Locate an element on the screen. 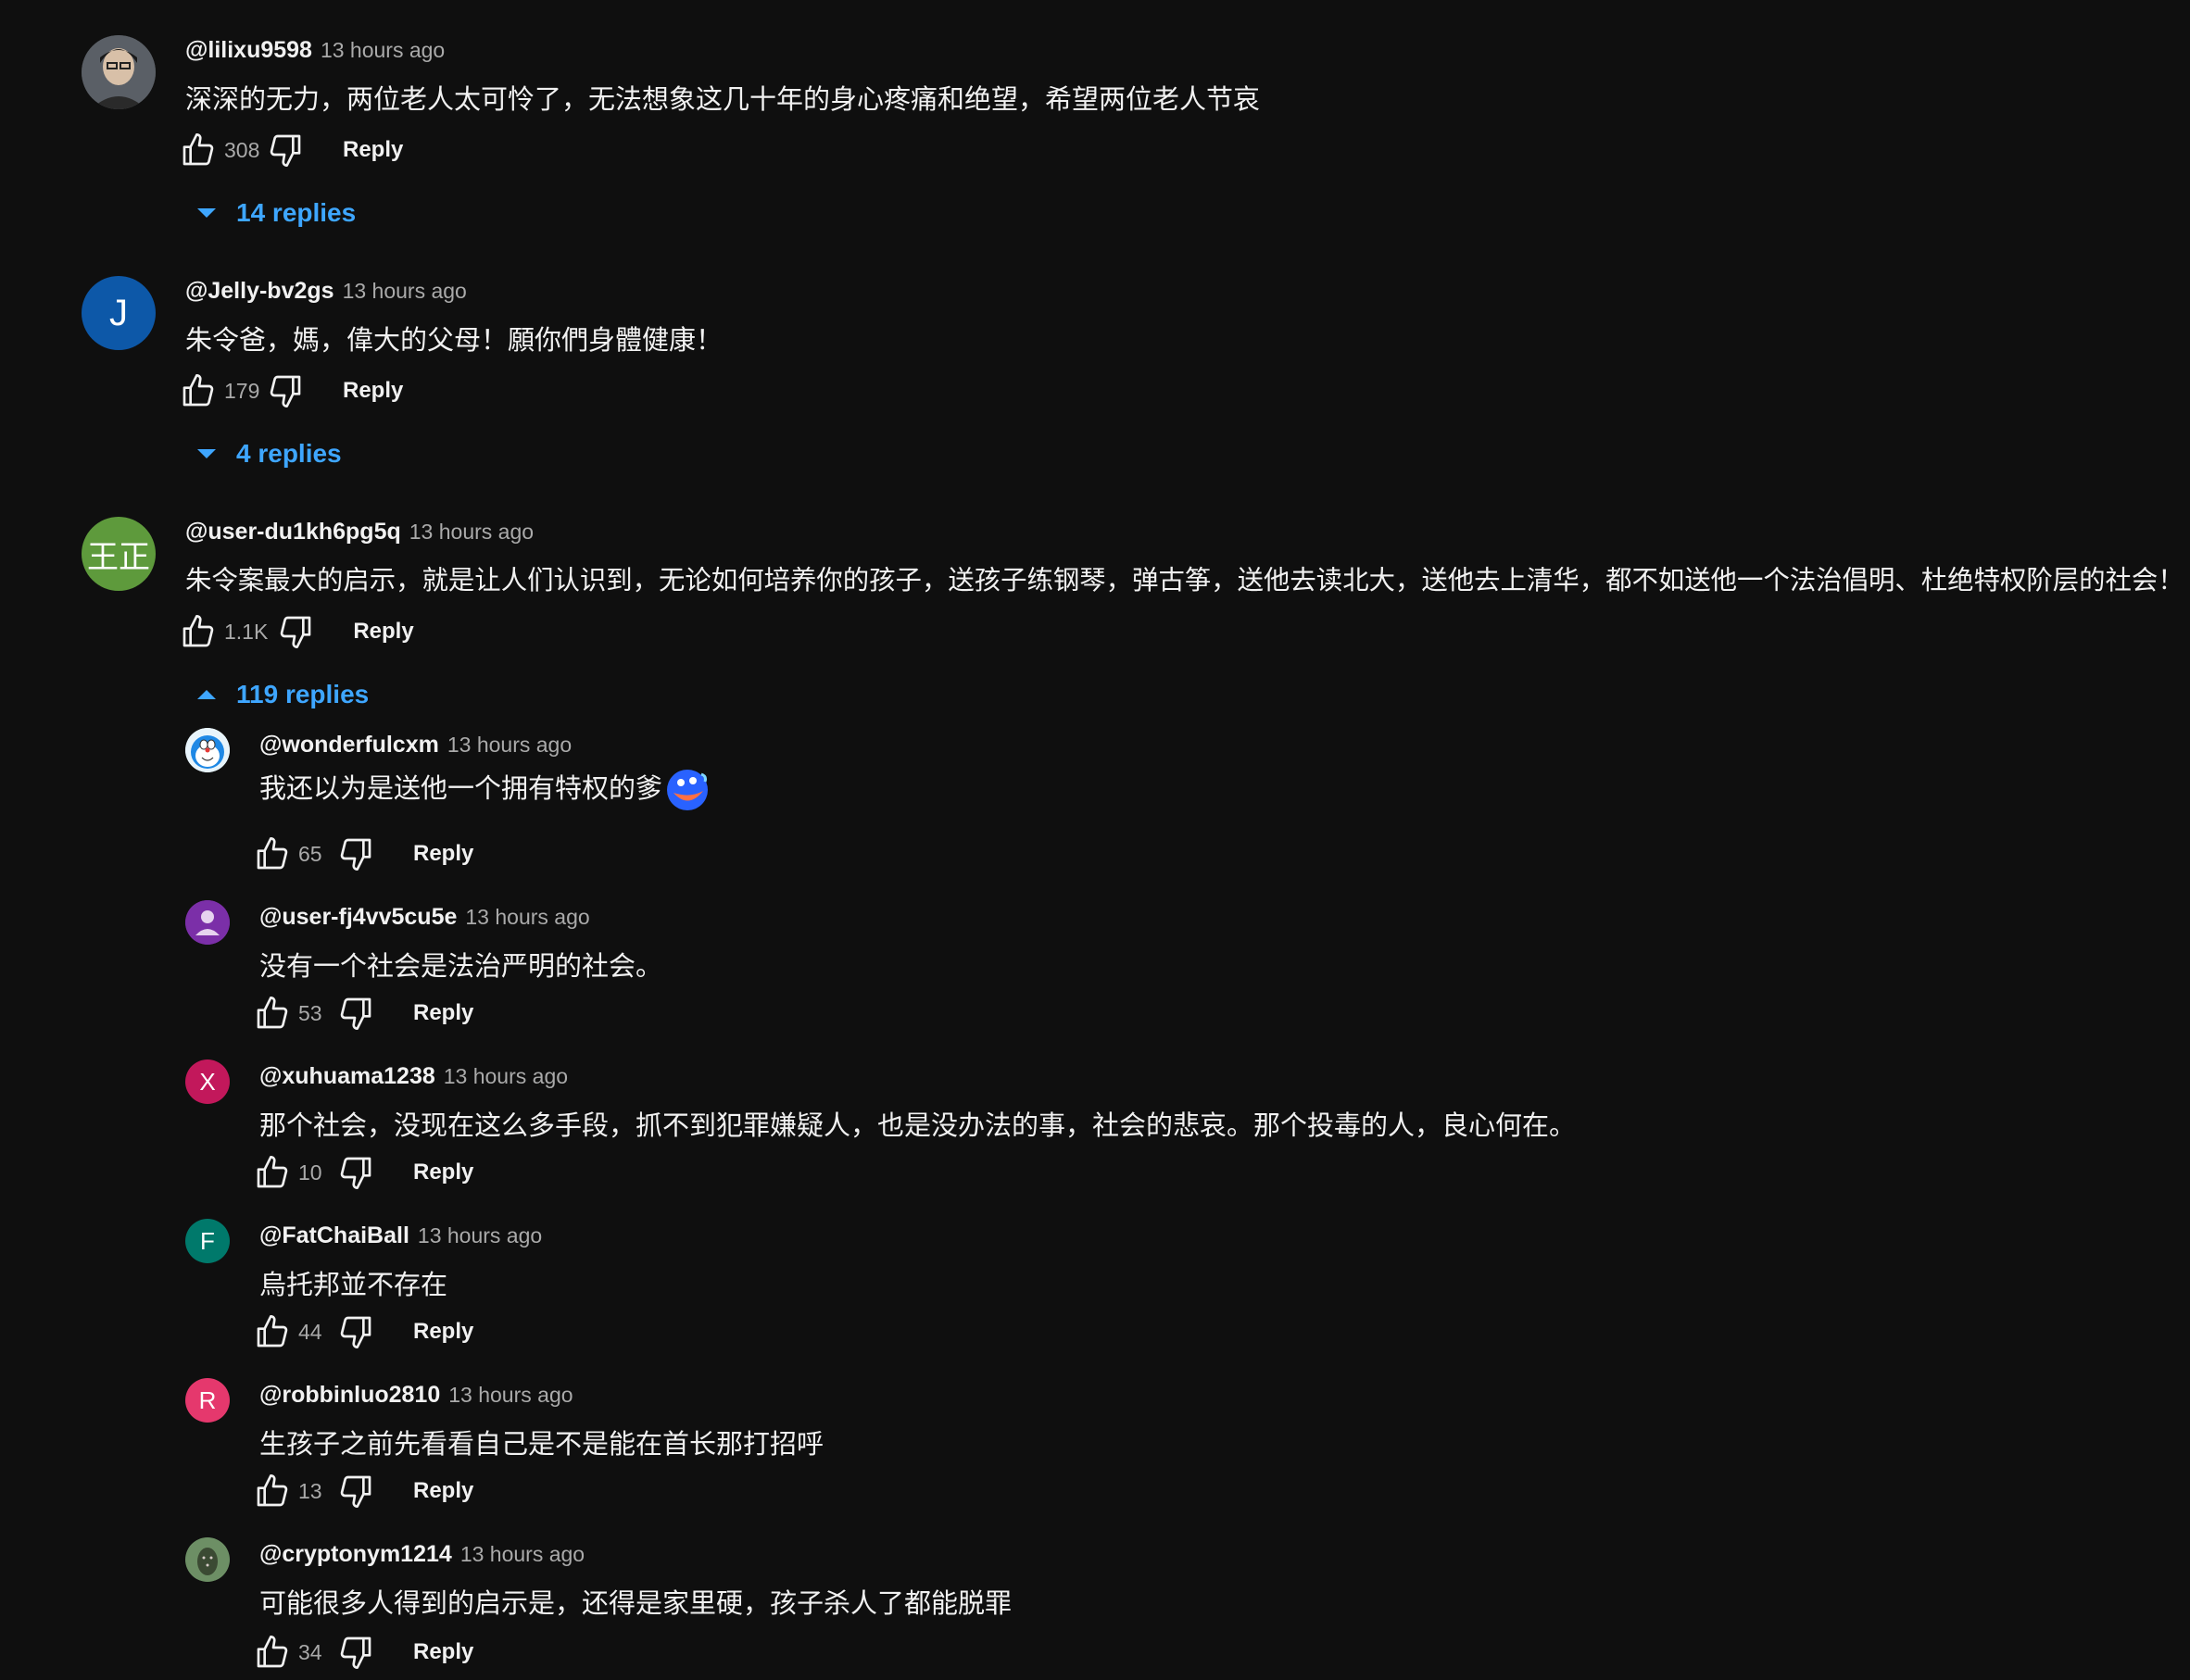  replies-toggle: 4 replies is located at coordinates (269, 454).